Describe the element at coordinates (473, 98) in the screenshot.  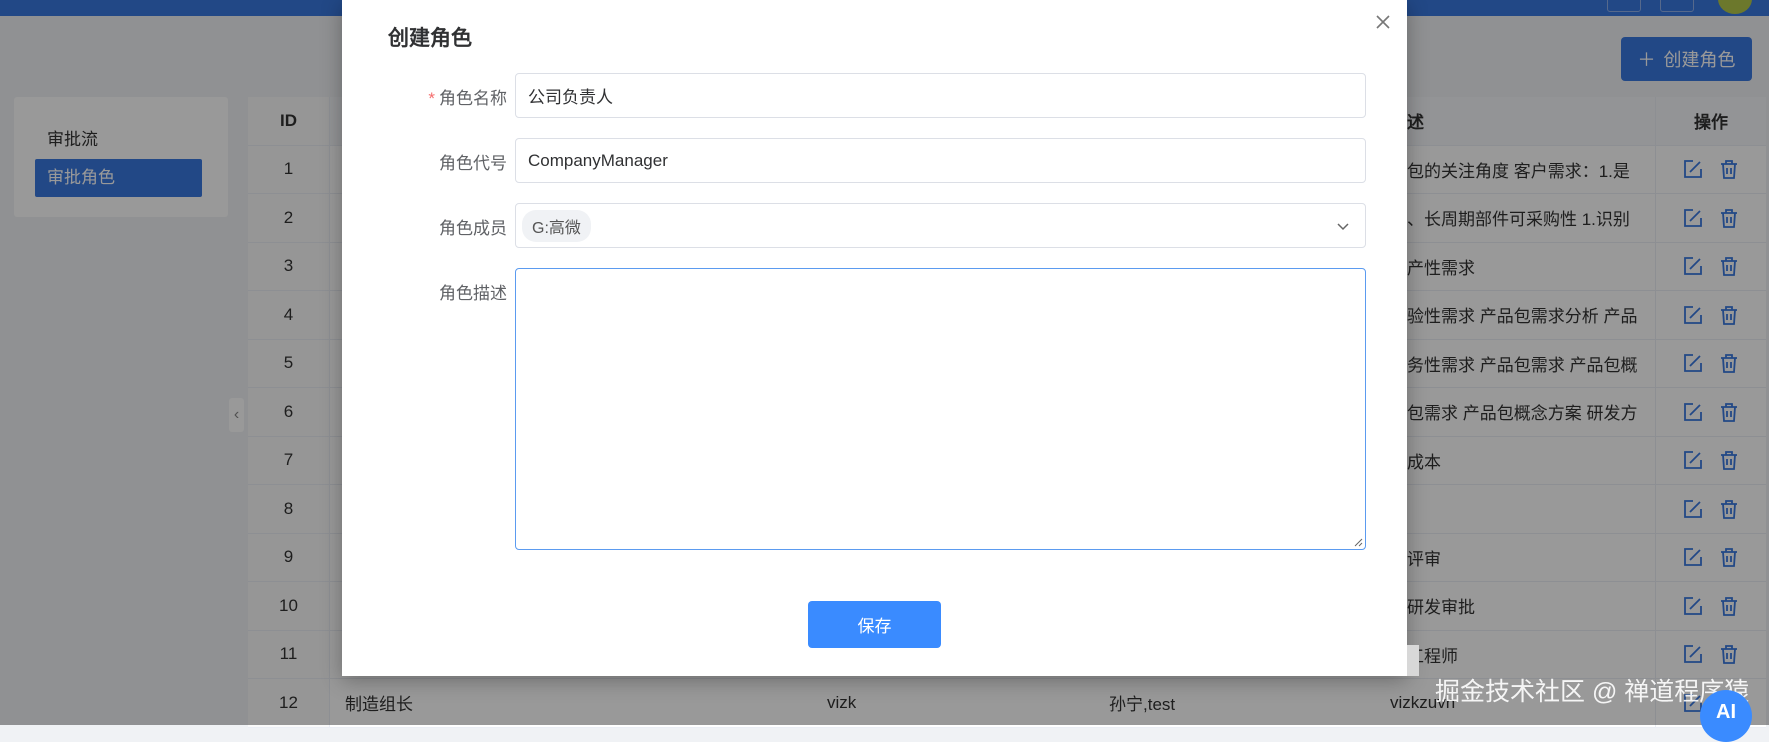
I see `name-label-text: 角色名称` at that location.